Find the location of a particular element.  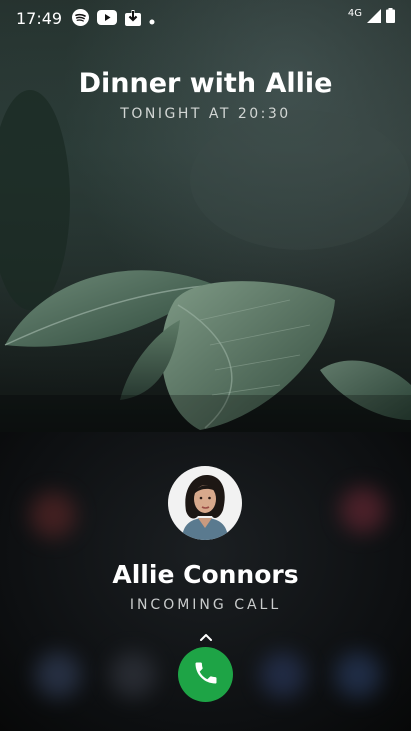

caller-name: Allie Connors is located at coordinates (205, 574).